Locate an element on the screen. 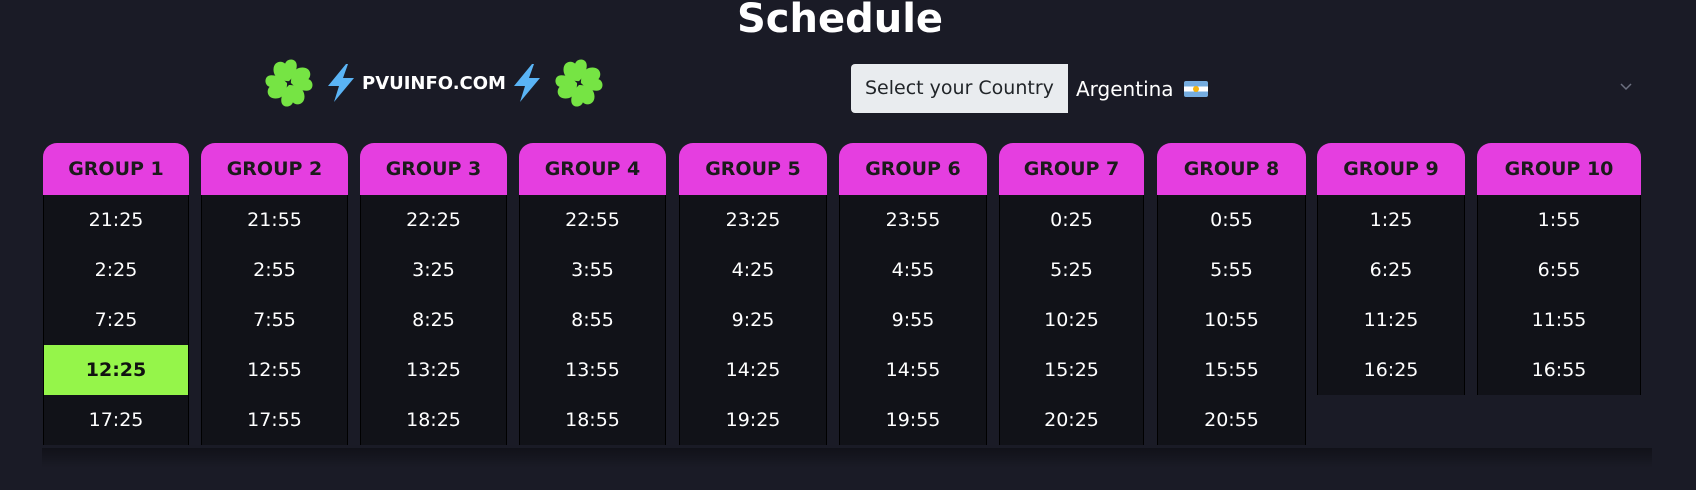  time-cell: 0:25 is located at coordinates (1071, 220).